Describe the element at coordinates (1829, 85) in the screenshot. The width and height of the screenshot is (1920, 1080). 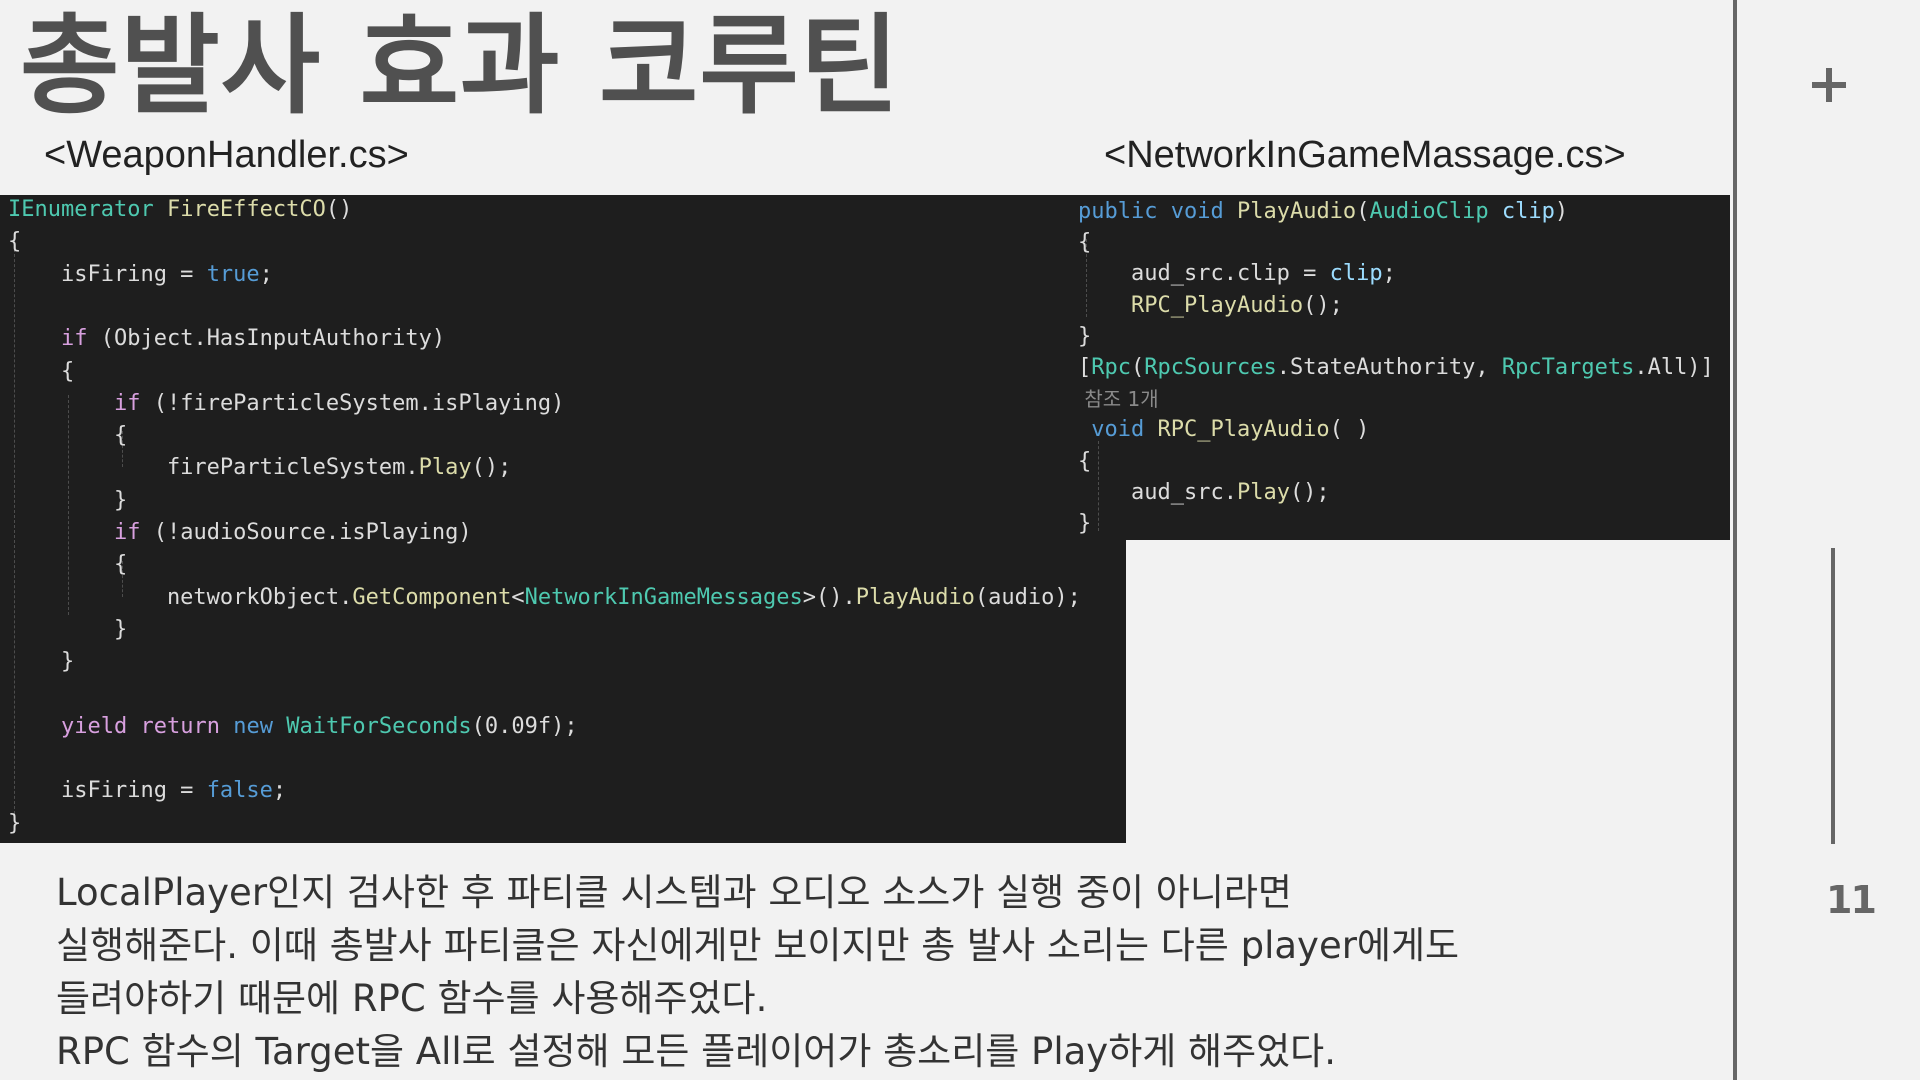
I see `plus-icon` at that location.